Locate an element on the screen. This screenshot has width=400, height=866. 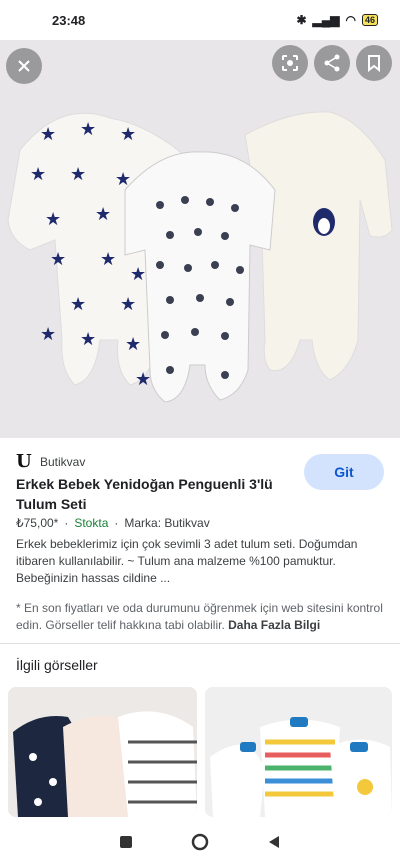
price: ₺75,00* is located at coordinates (37, 523).